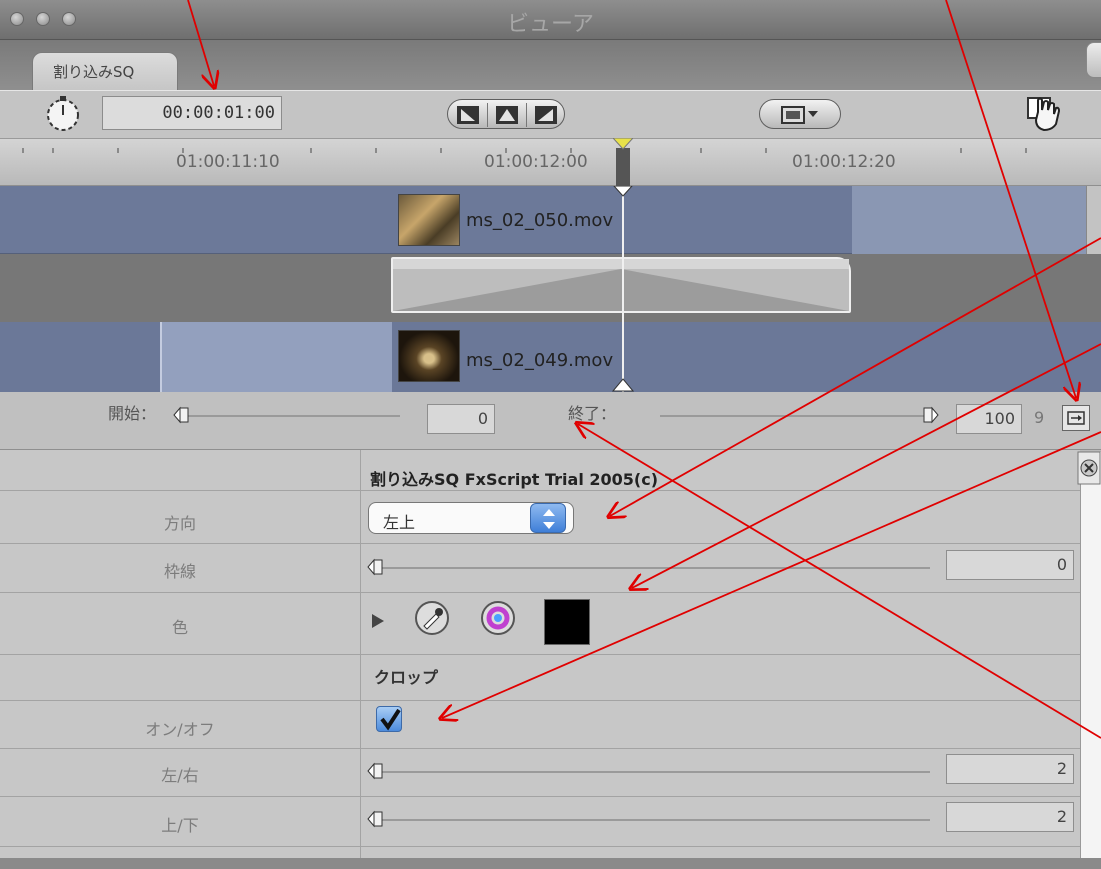  I want to click on crop-onoff-label: オン/オフ, so click(180, 729).